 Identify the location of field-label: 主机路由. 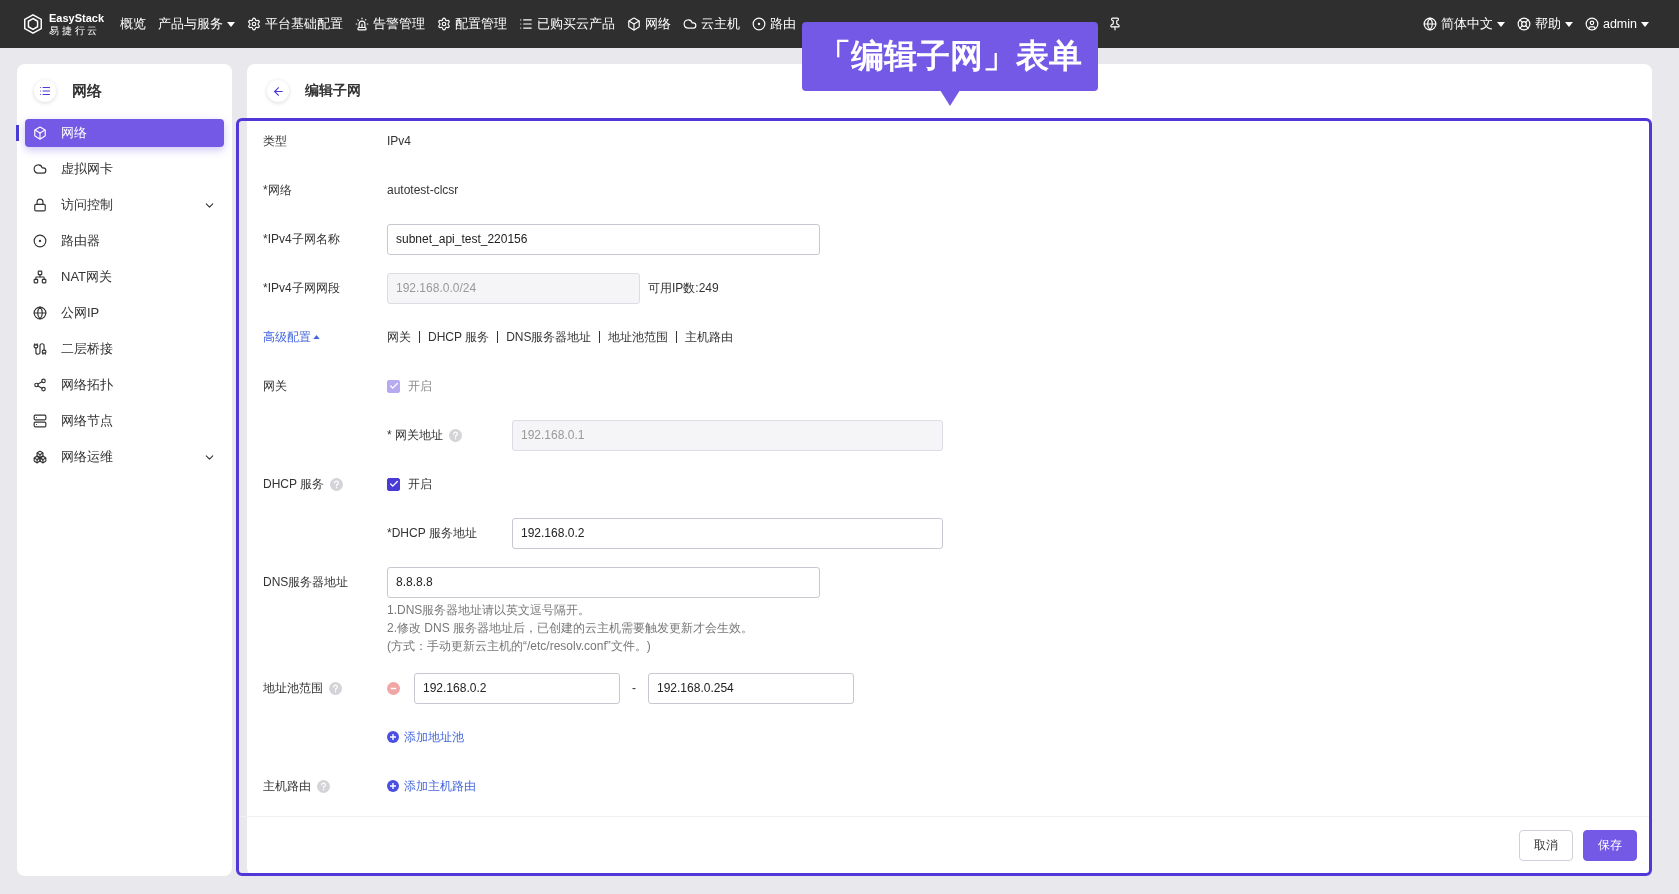
(287, 786).